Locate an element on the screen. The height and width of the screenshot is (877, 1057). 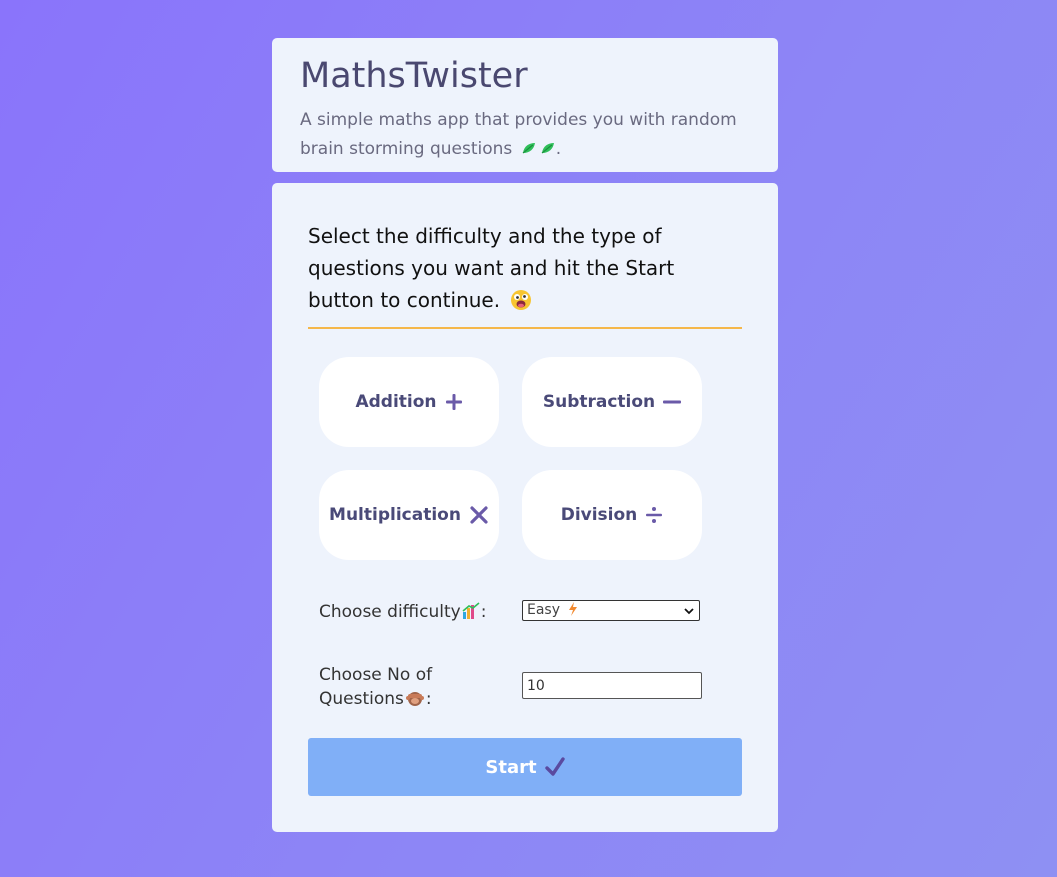
question-count-label-suffix: : is located at coordinates (428, 699).